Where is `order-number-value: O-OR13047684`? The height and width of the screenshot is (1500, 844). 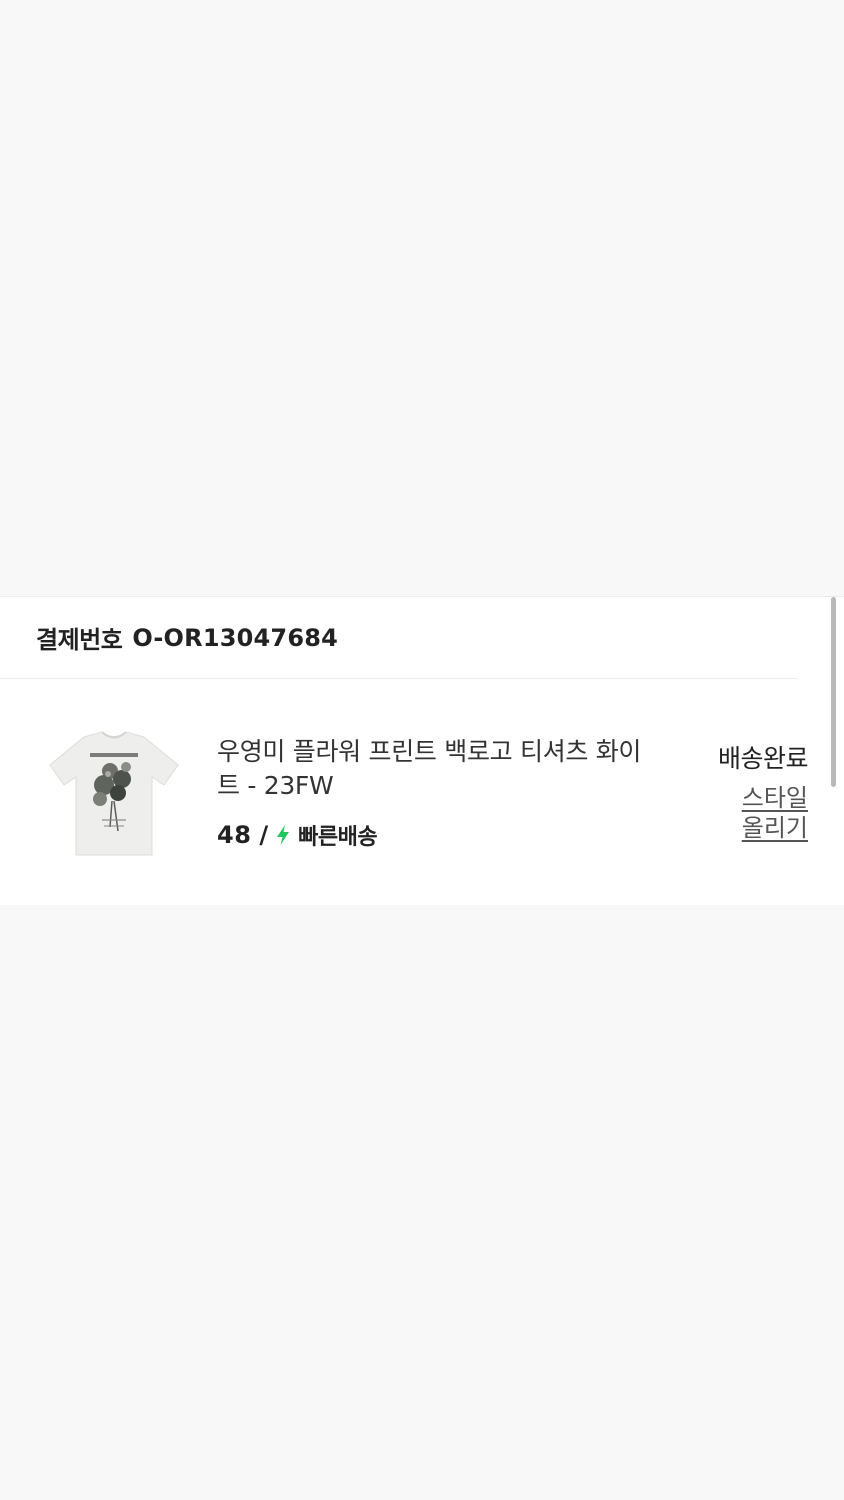
order-number-value: O-OR13047684 is located at coordinates (235, 637).